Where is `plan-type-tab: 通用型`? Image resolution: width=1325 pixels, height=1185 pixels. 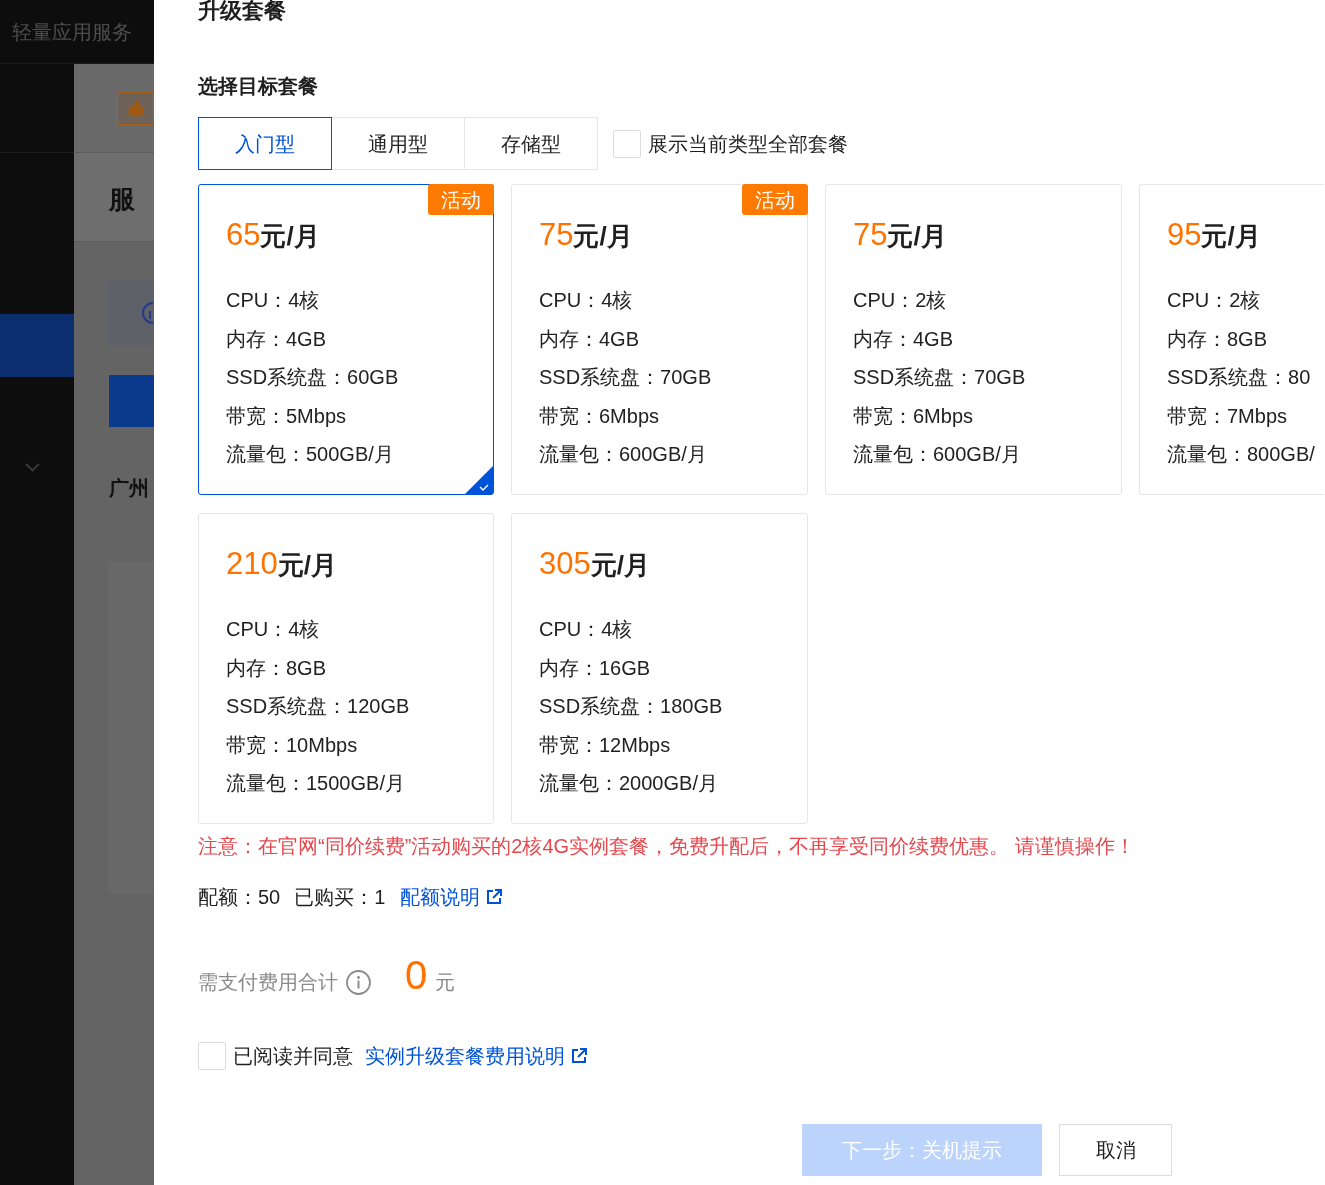 plan-type-tab: 通用型 is located at coordinates (398, 143).